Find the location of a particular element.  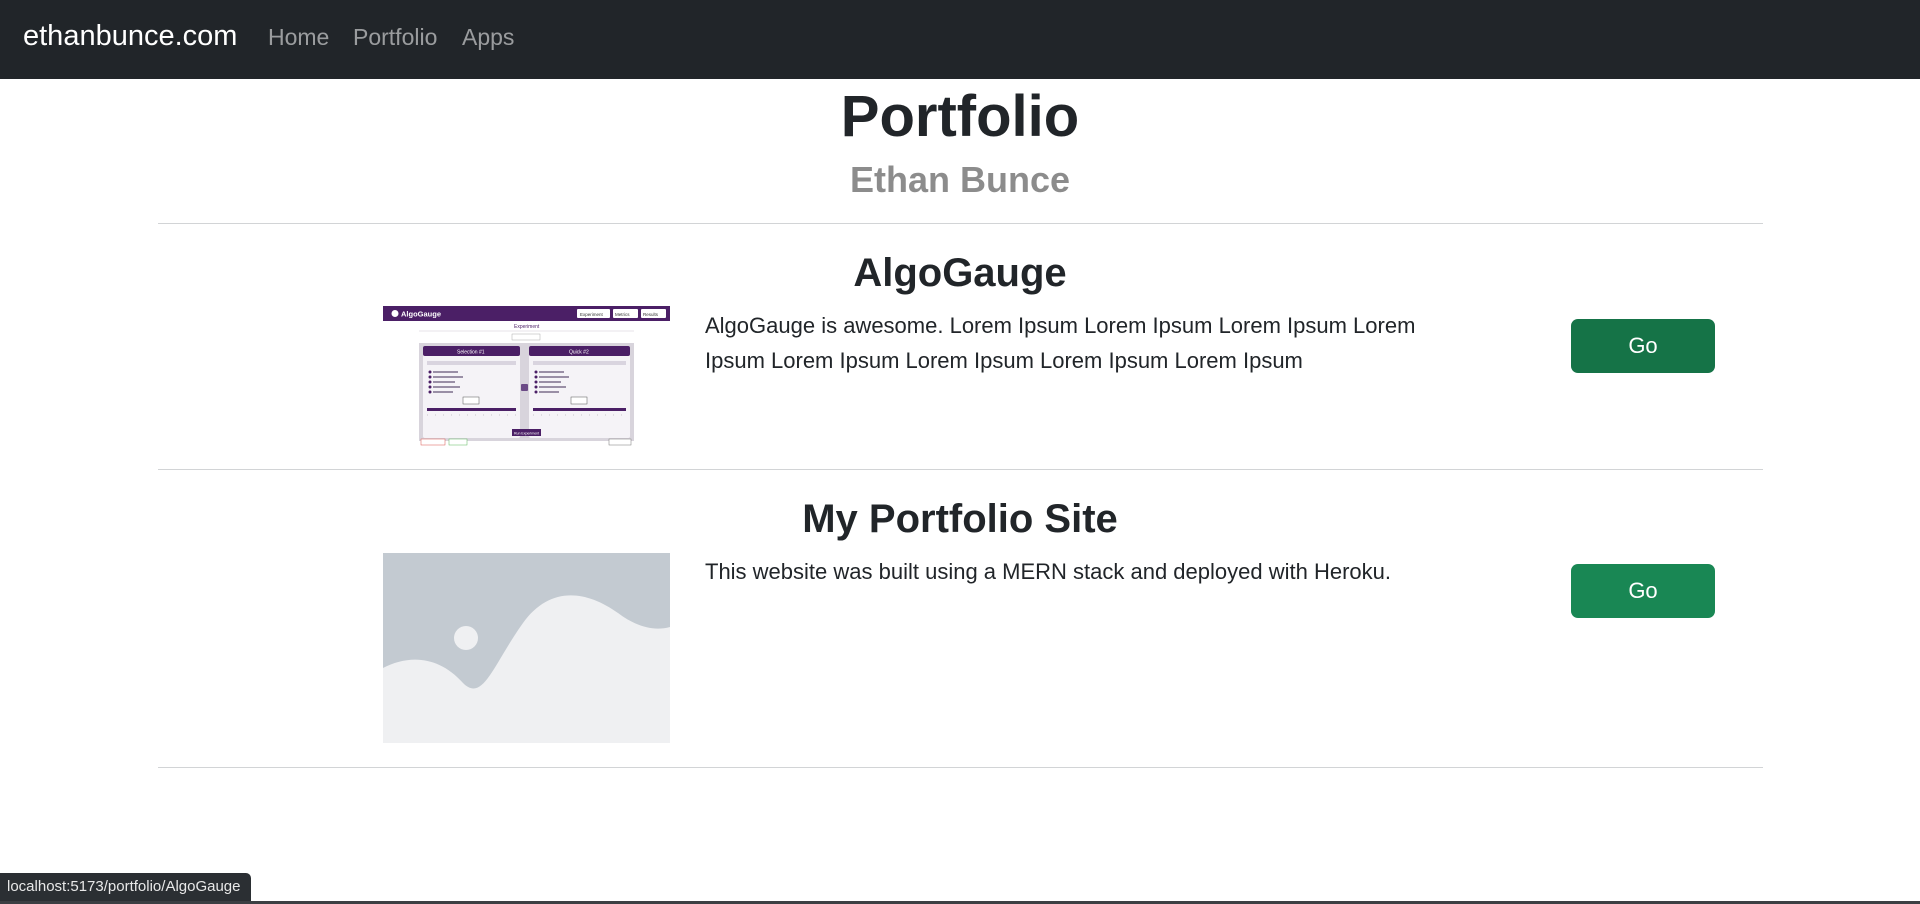

status-bar-url: localhost:5173/portfolio/AlgoGauge is located at coordinates (125, 887).